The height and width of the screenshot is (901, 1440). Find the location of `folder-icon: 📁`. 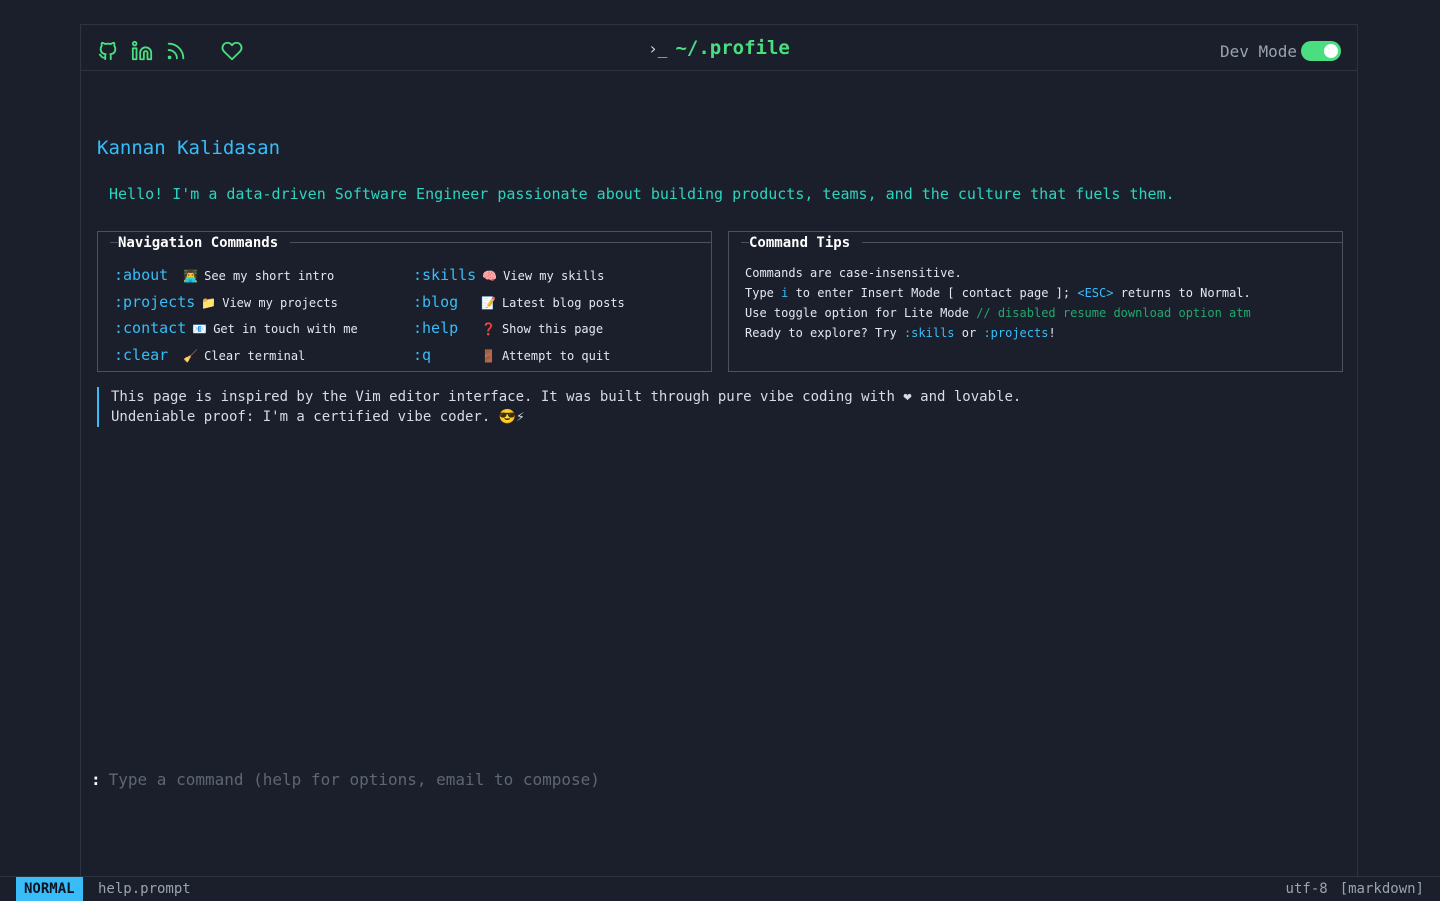

folder-icon: 📁 is located at coordinates (209, 303).